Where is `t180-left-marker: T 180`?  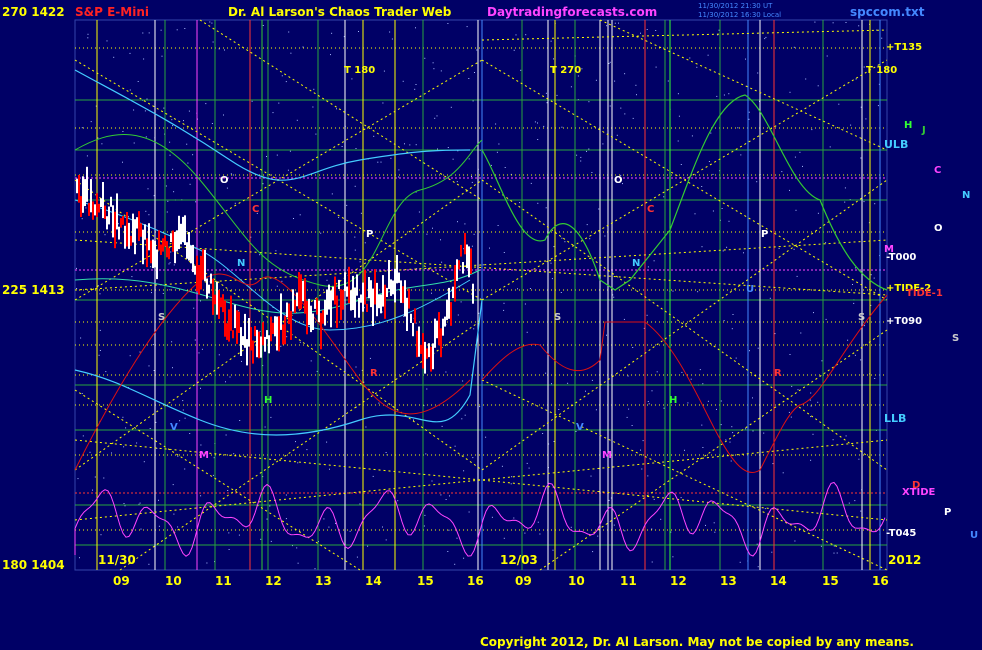 t180-left-marker: T 180 is located at coordinates (360, 70).